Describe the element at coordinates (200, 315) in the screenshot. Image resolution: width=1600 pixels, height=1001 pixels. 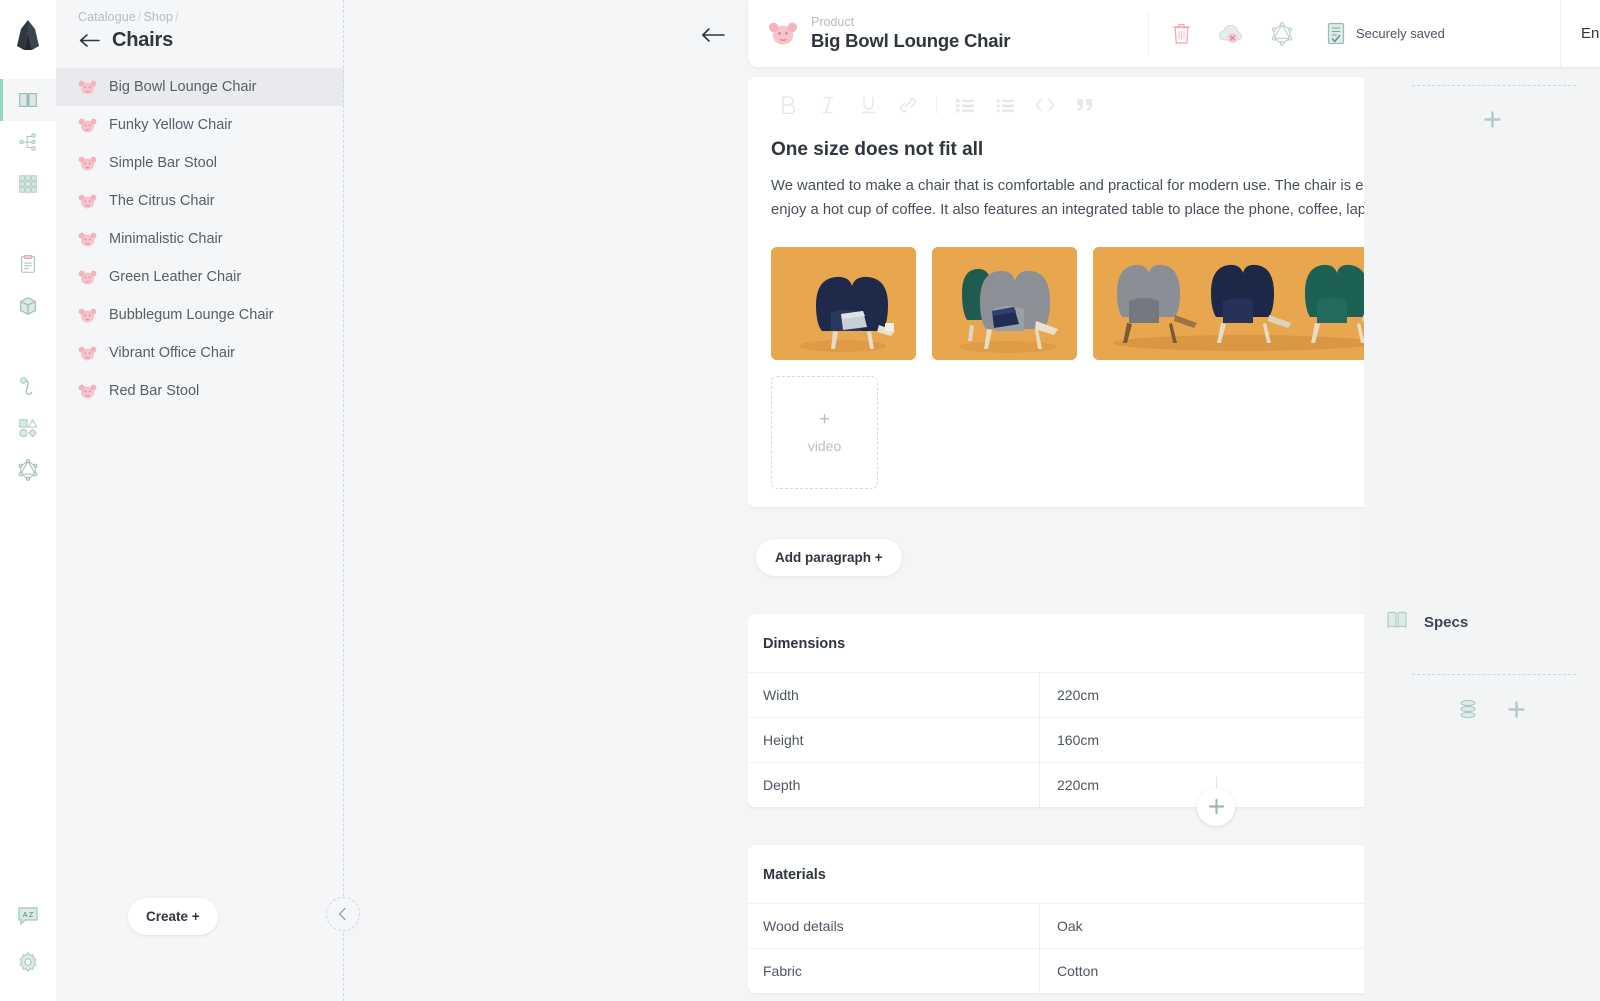
I see `list-item: Bubblegum Lounge Chair` at that location.